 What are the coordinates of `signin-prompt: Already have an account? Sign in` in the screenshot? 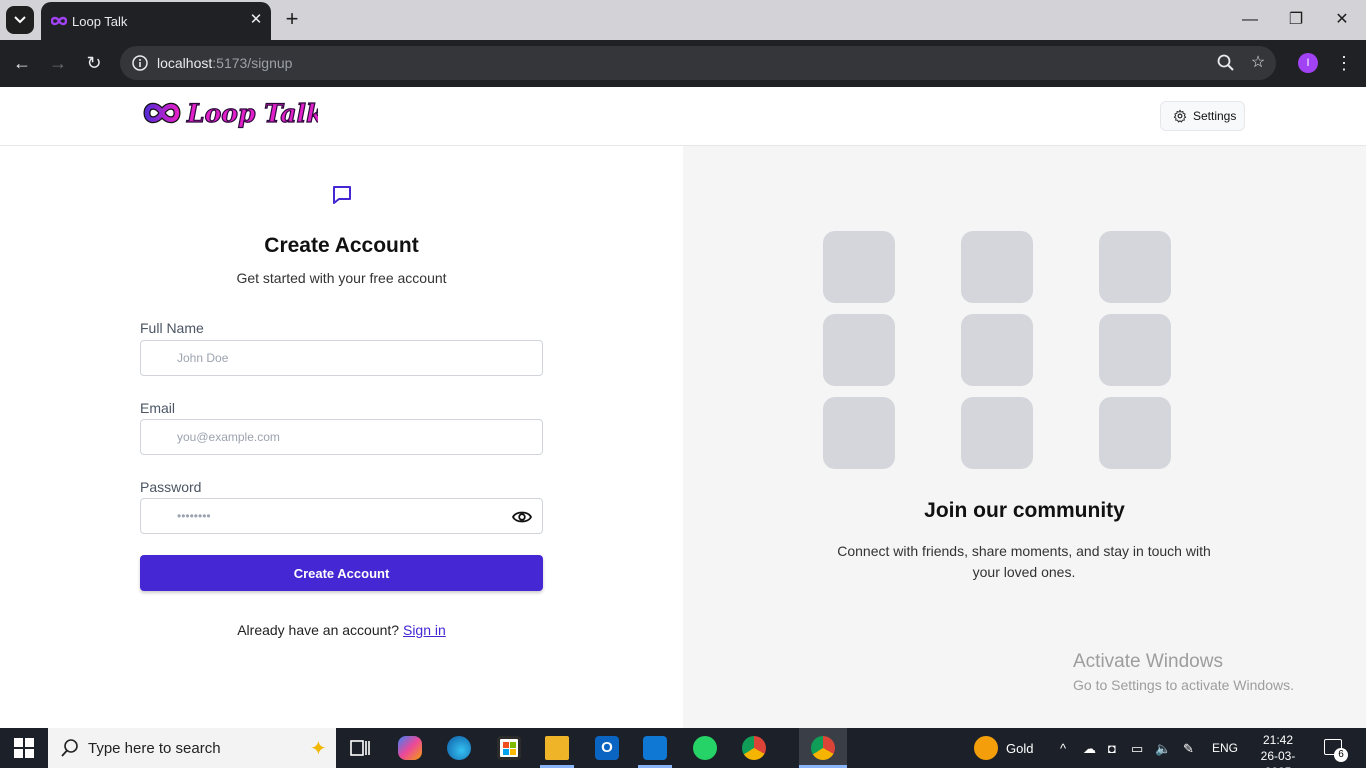 It's located at (341, 630).